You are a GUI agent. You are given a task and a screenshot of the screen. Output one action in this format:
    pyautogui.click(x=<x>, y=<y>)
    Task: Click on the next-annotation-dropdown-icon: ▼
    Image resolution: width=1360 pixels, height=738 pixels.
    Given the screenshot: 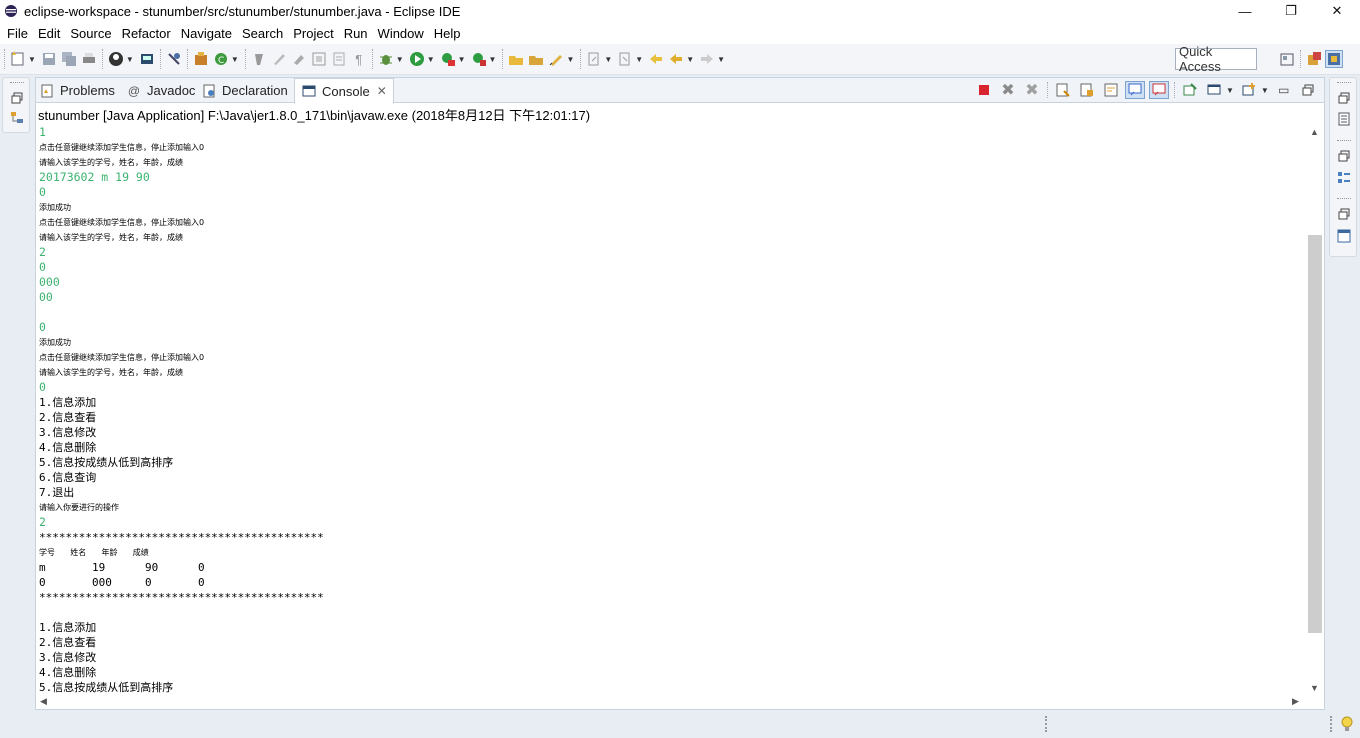 What is the action you would take?
    pyautogui.click(x=608, y=59)
    